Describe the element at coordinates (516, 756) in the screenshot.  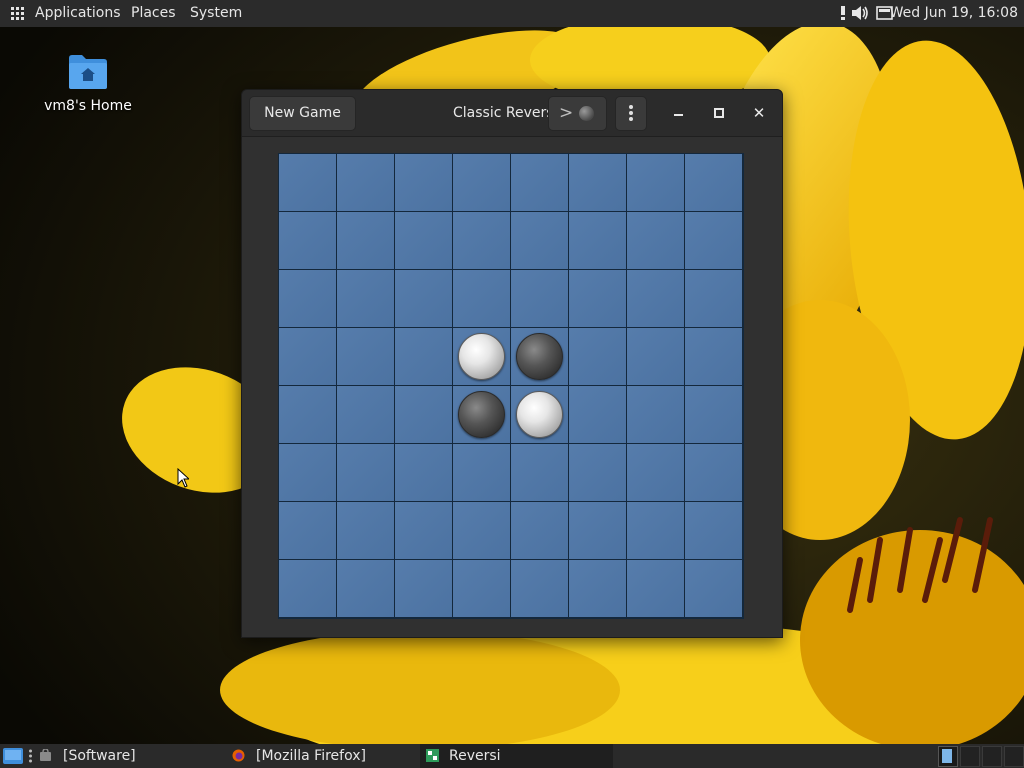
I see `taskbar-item-reversi: Reversi` at that location.